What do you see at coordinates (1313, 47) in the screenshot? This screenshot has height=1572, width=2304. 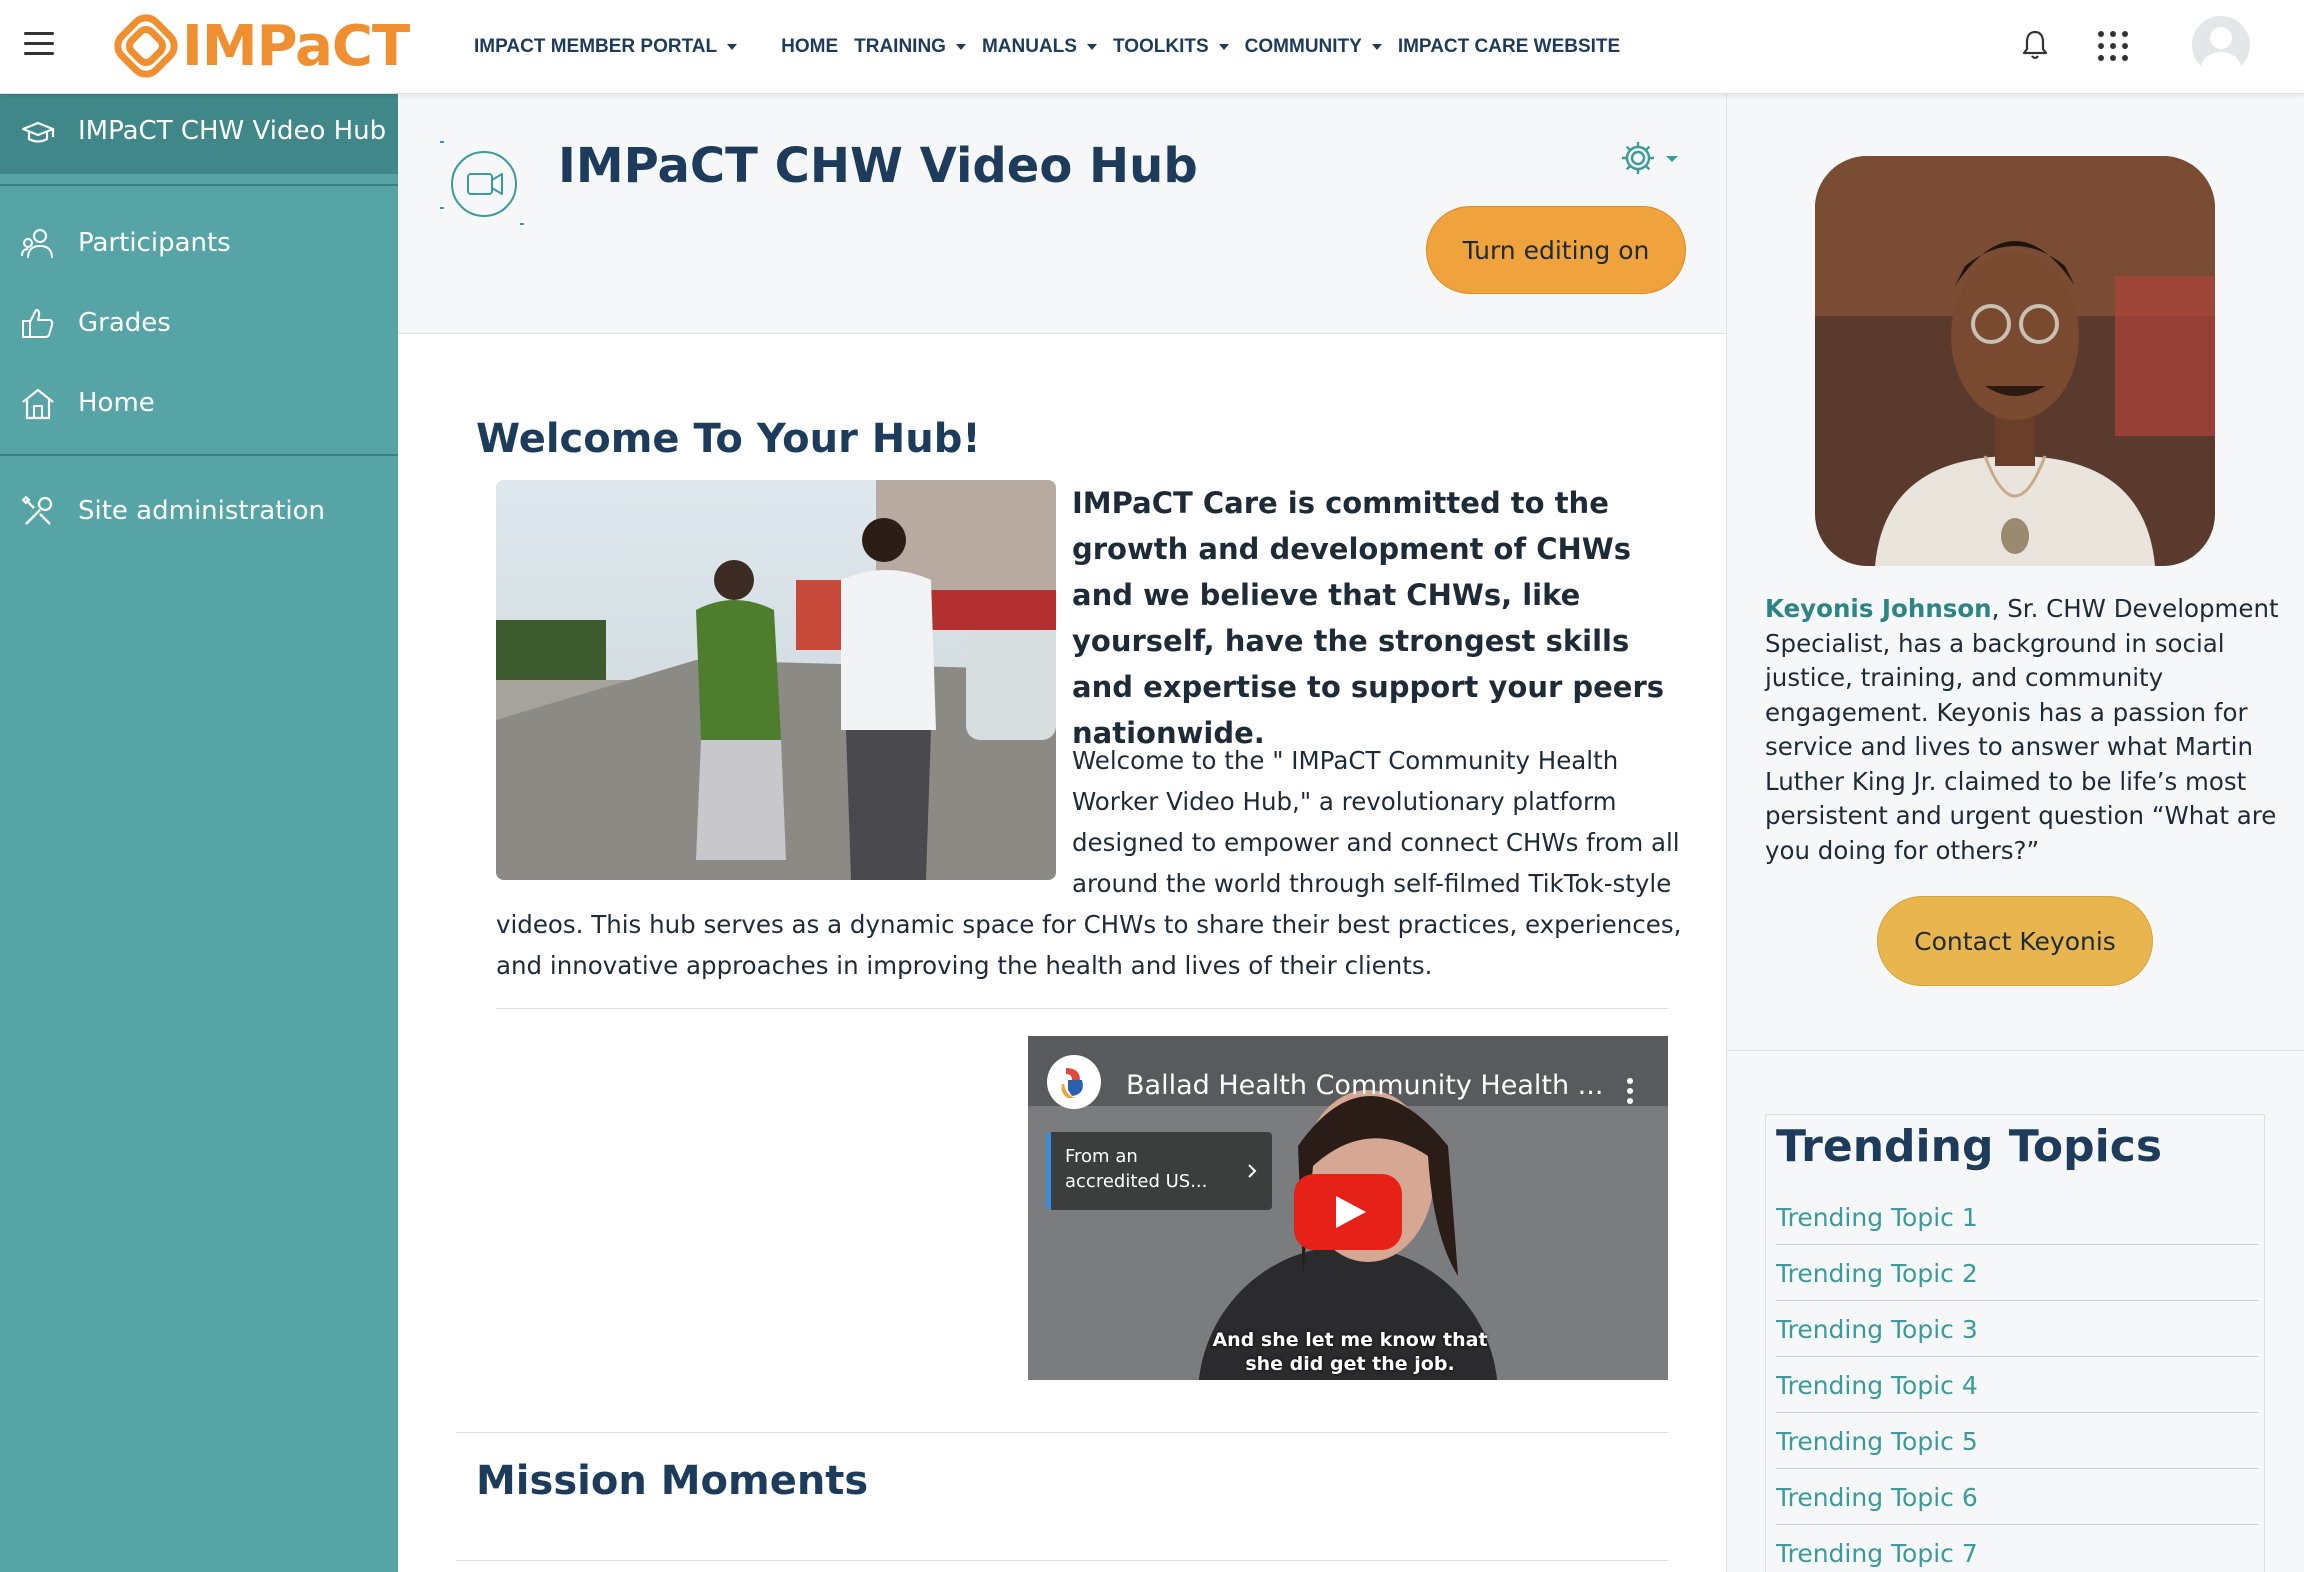 I see `nav-community: COMMUNITY` at bounding box center [1313, 47].